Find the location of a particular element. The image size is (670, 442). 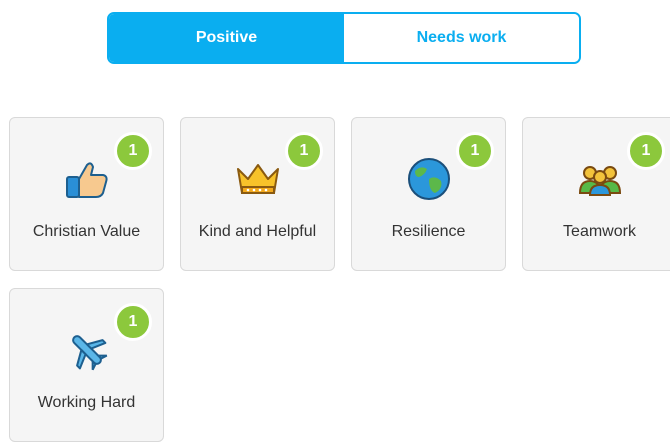

skill-label: Christian Value is located at coordinates (86, 231).